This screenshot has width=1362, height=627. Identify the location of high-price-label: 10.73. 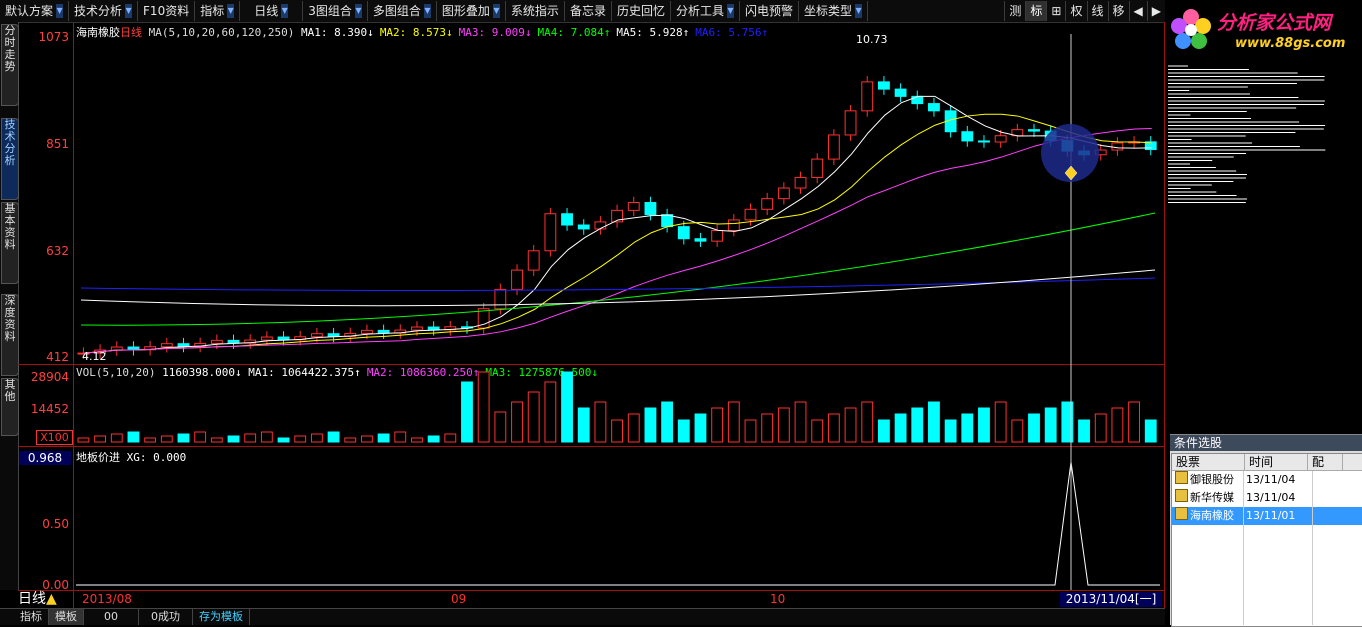
(872, 39).